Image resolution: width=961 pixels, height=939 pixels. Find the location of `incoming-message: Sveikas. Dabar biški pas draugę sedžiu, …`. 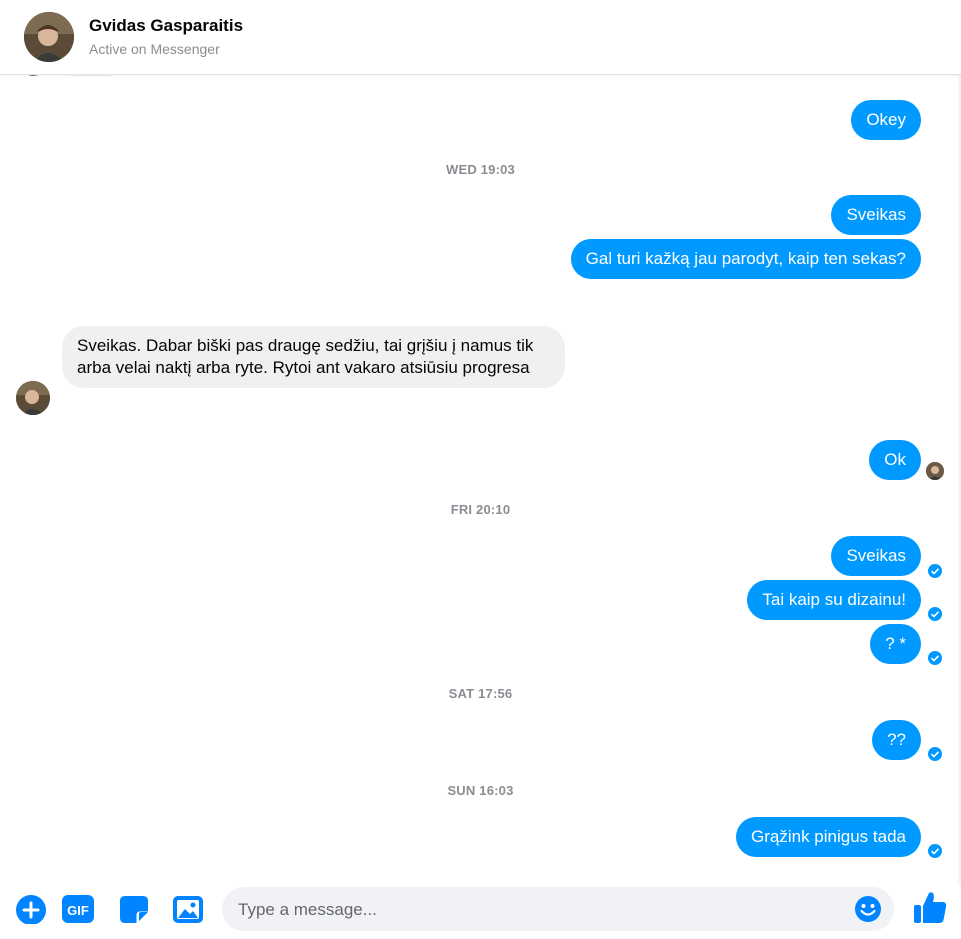

incoming-message: Sveikas. Dabar biški pas draugę sedžiu, … is located at coordinates (313, 357).